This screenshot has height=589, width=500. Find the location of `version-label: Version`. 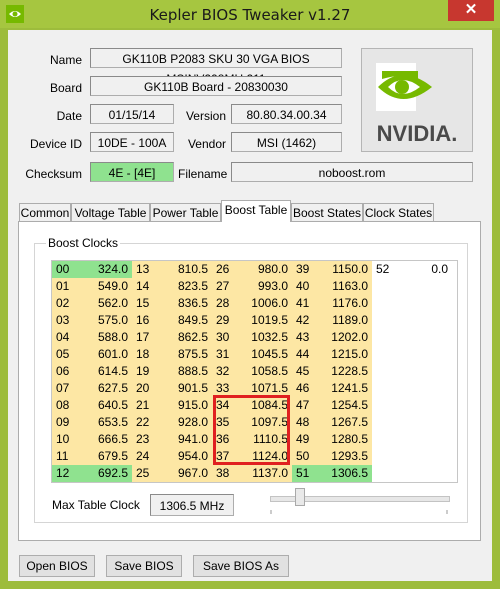

version-label: Version is located at coordinates (205, 116).